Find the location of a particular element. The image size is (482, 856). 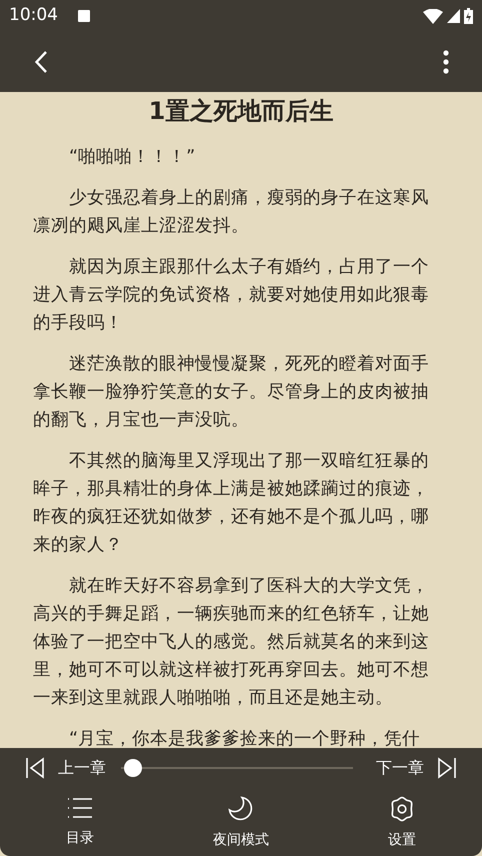

paragraph: “月宝，你本是我爹爹捡来的一个野种，凭什 is located at coordinates (245, 739).